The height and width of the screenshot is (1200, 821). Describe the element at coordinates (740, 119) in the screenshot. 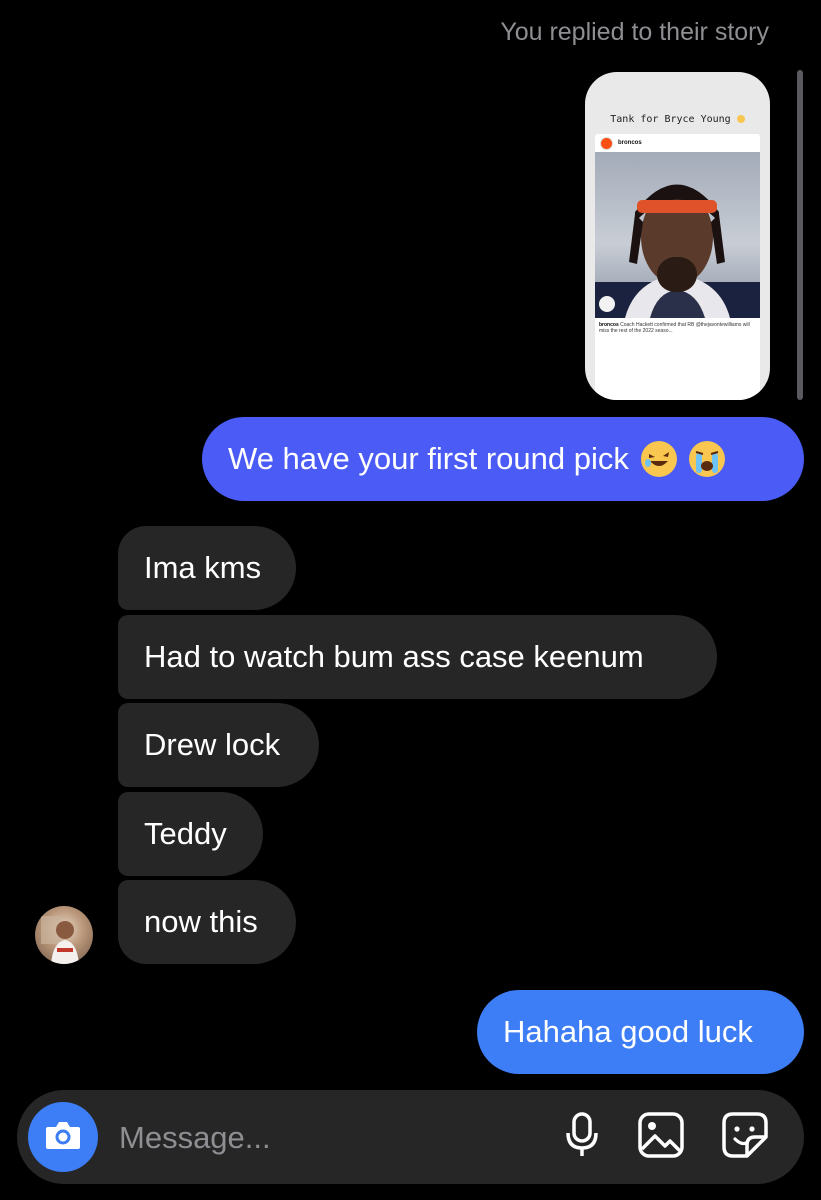

I see `grinning-squinting-emoji-icon` at that location.